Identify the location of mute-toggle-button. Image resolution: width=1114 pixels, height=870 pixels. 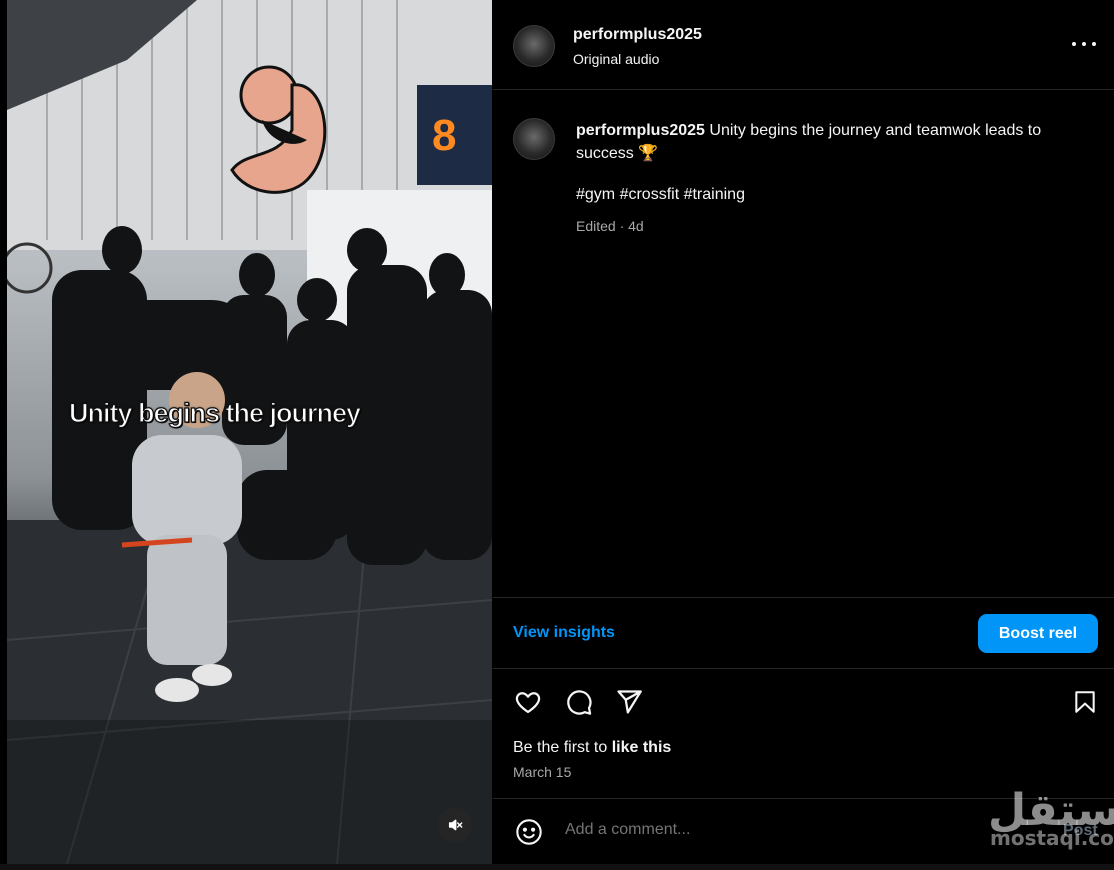
(455, 825).